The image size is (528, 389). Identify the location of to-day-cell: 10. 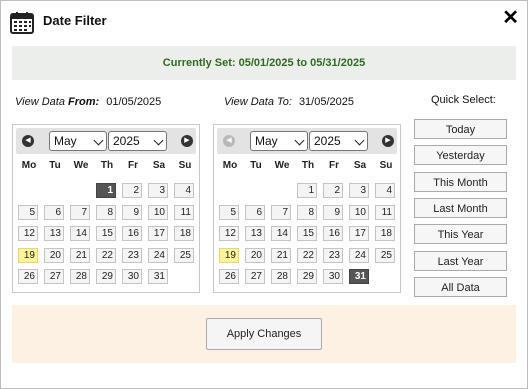
(359, 212).